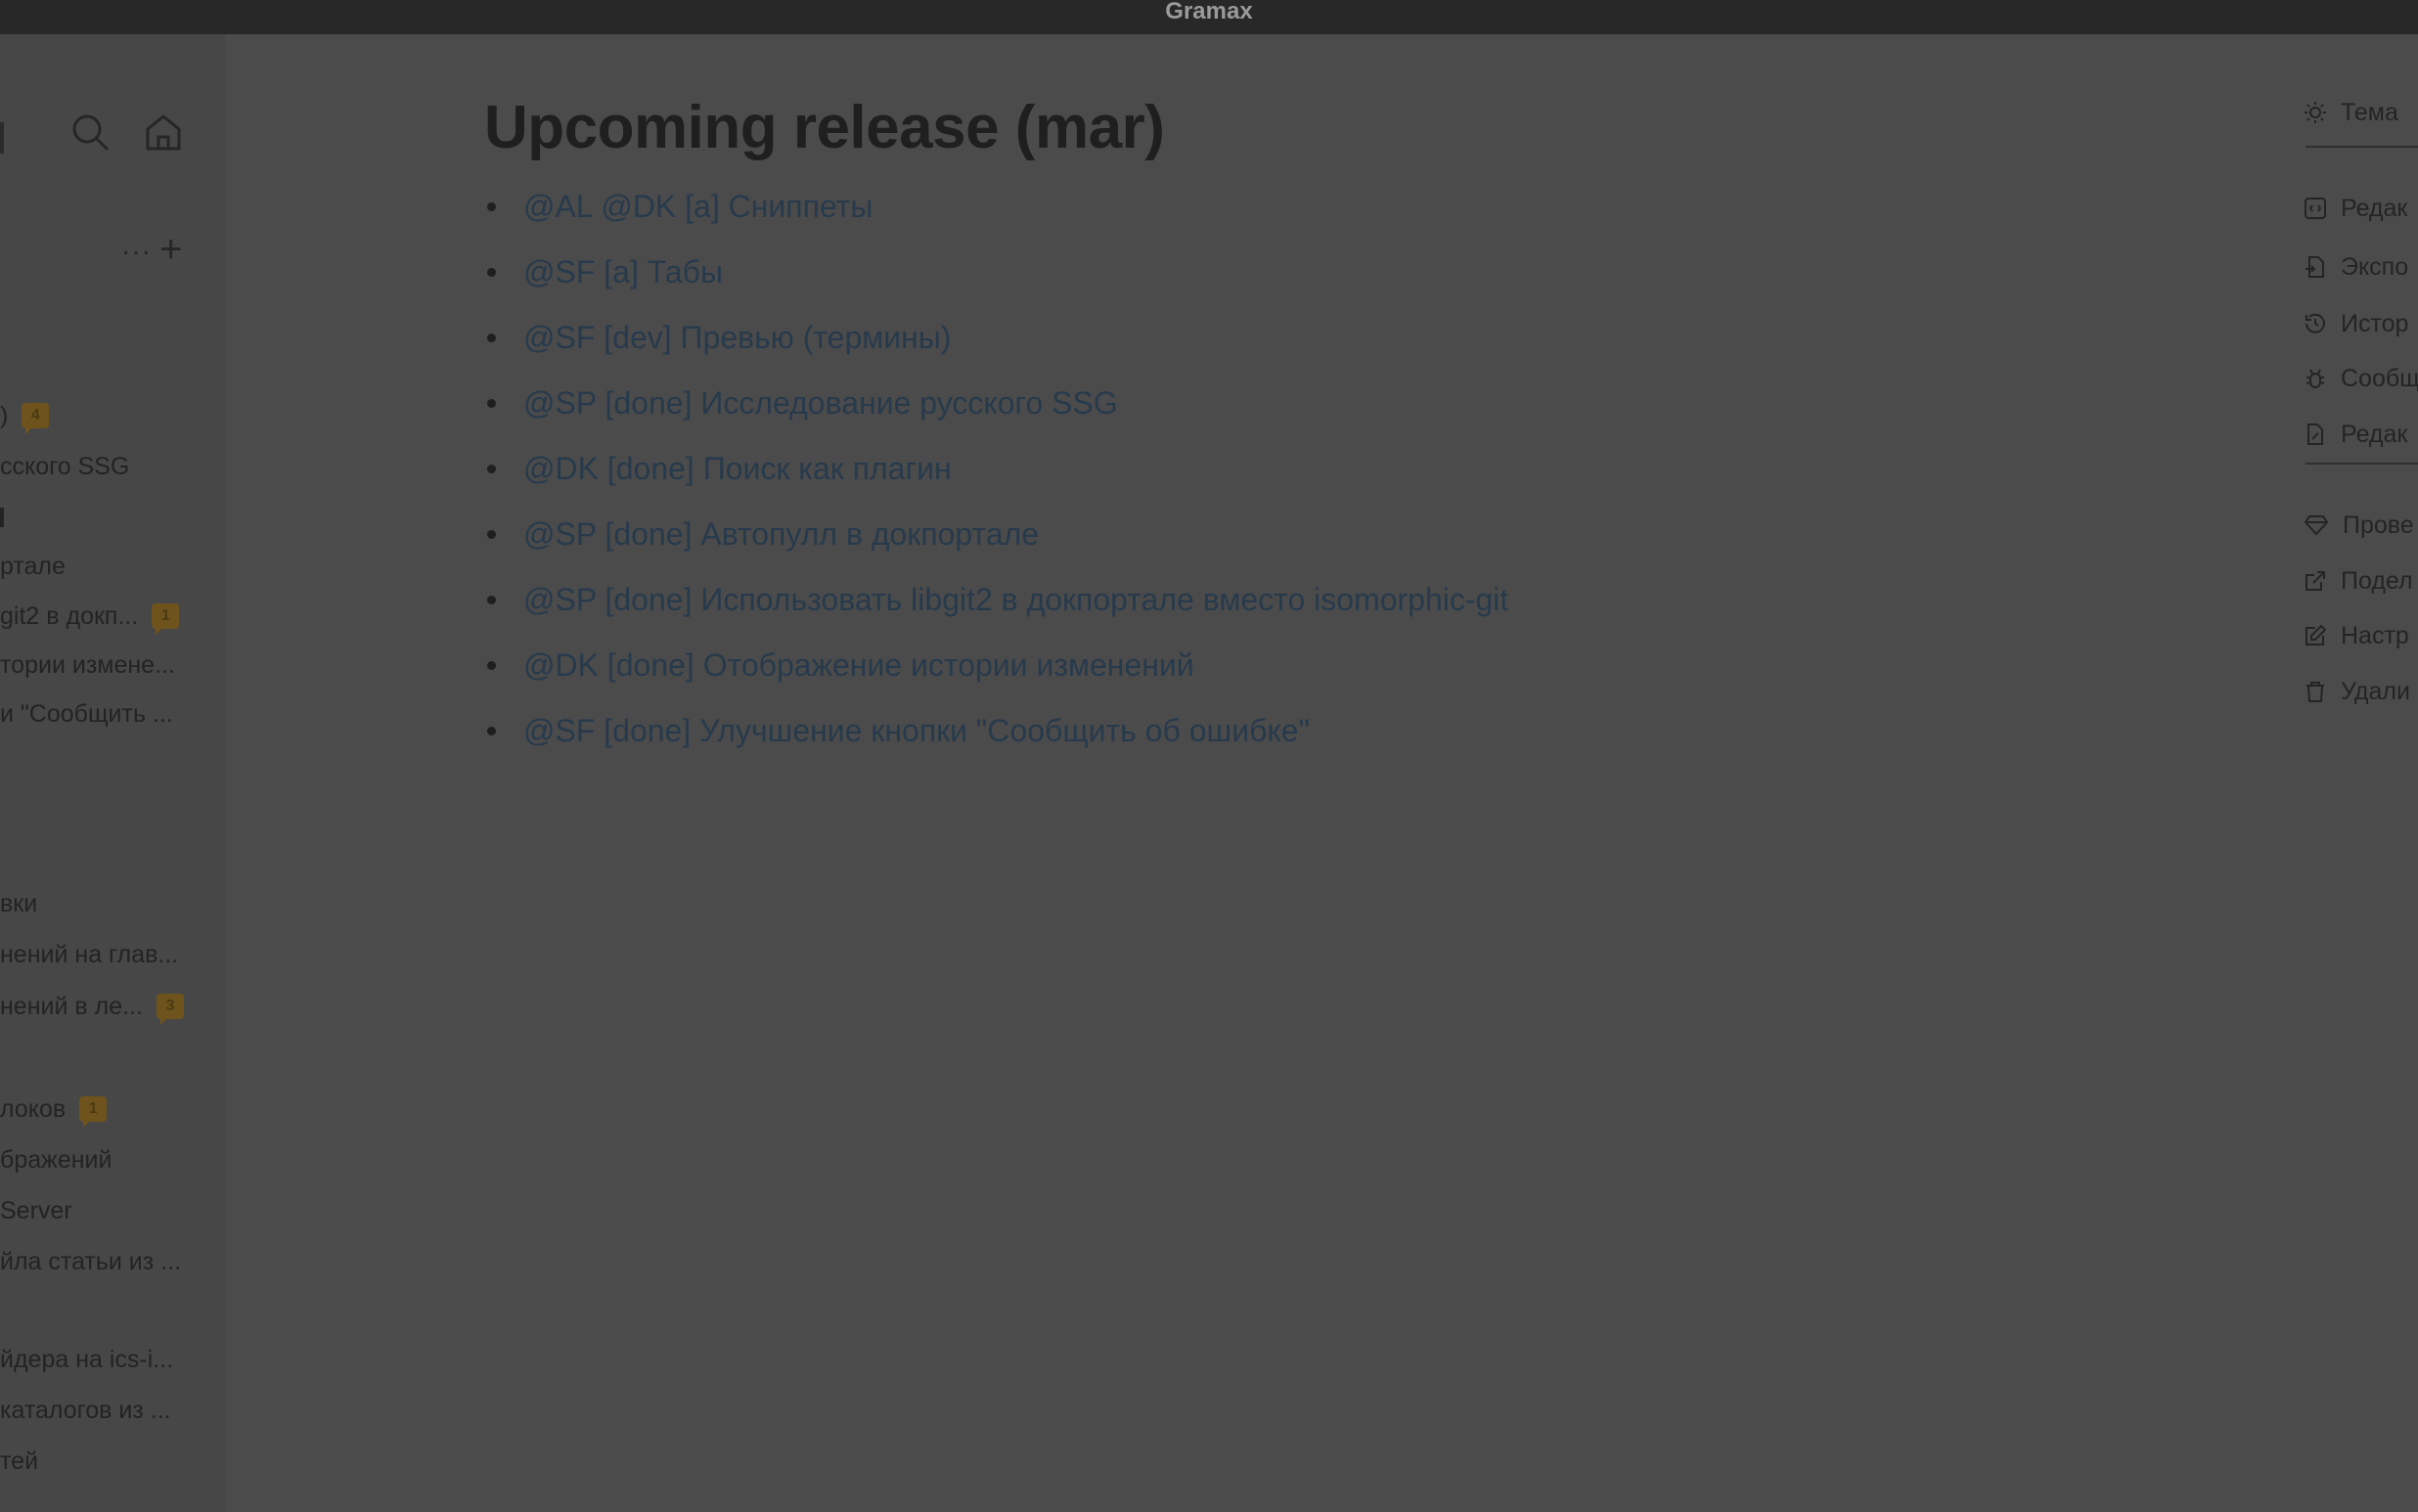 The width and height of the screenshot is (2418, 1512). What do you see at coordinates (2375, 266) in the screenshot?
I see `action-label: Экспо` at bounding box center [2375, 266].